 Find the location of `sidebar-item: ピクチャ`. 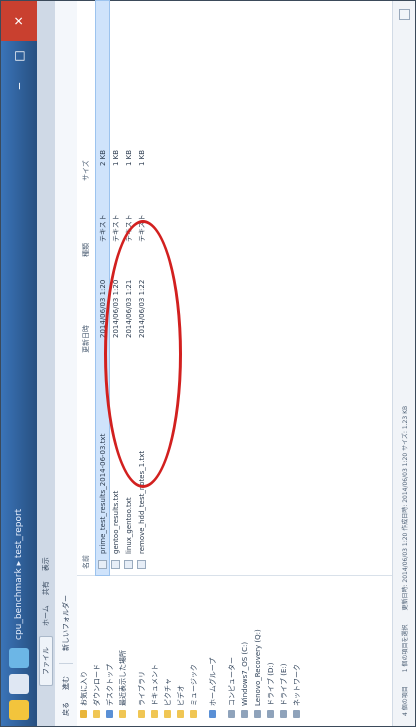

sidebar-item: ピクチャ is located at coordinates (167, 651).